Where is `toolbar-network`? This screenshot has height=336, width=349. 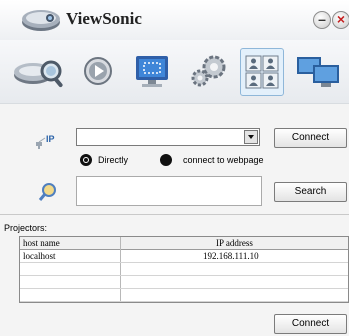
toolbar-network is located at coordinates (318, 71).